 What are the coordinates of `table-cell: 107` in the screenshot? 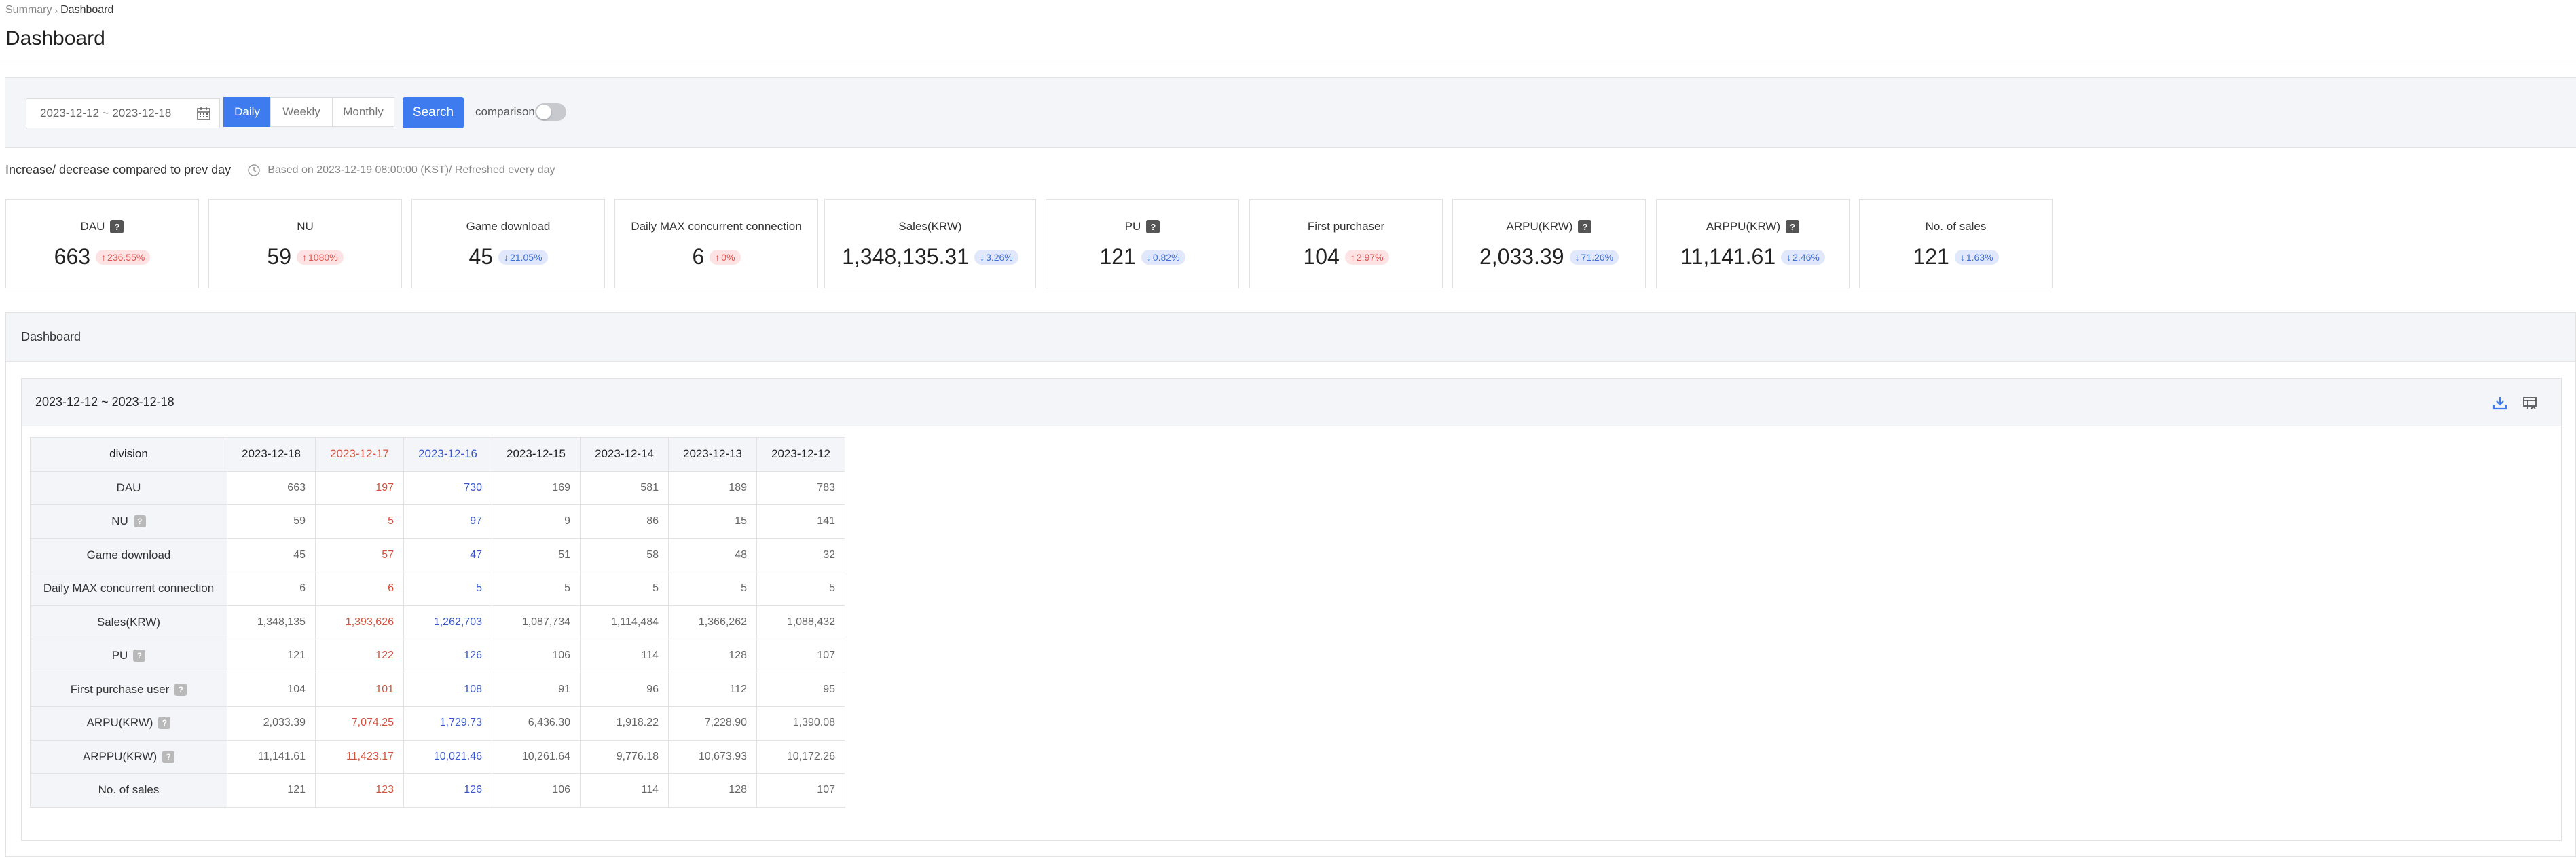 It's located at (801, 790).